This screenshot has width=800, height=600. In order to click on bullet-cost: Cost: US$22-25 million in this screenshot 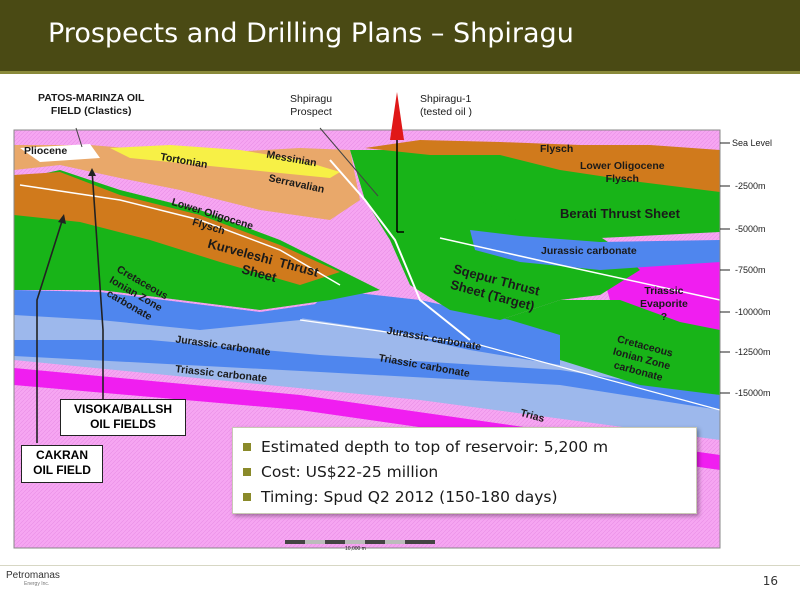, I will do `click(464, 471)`.